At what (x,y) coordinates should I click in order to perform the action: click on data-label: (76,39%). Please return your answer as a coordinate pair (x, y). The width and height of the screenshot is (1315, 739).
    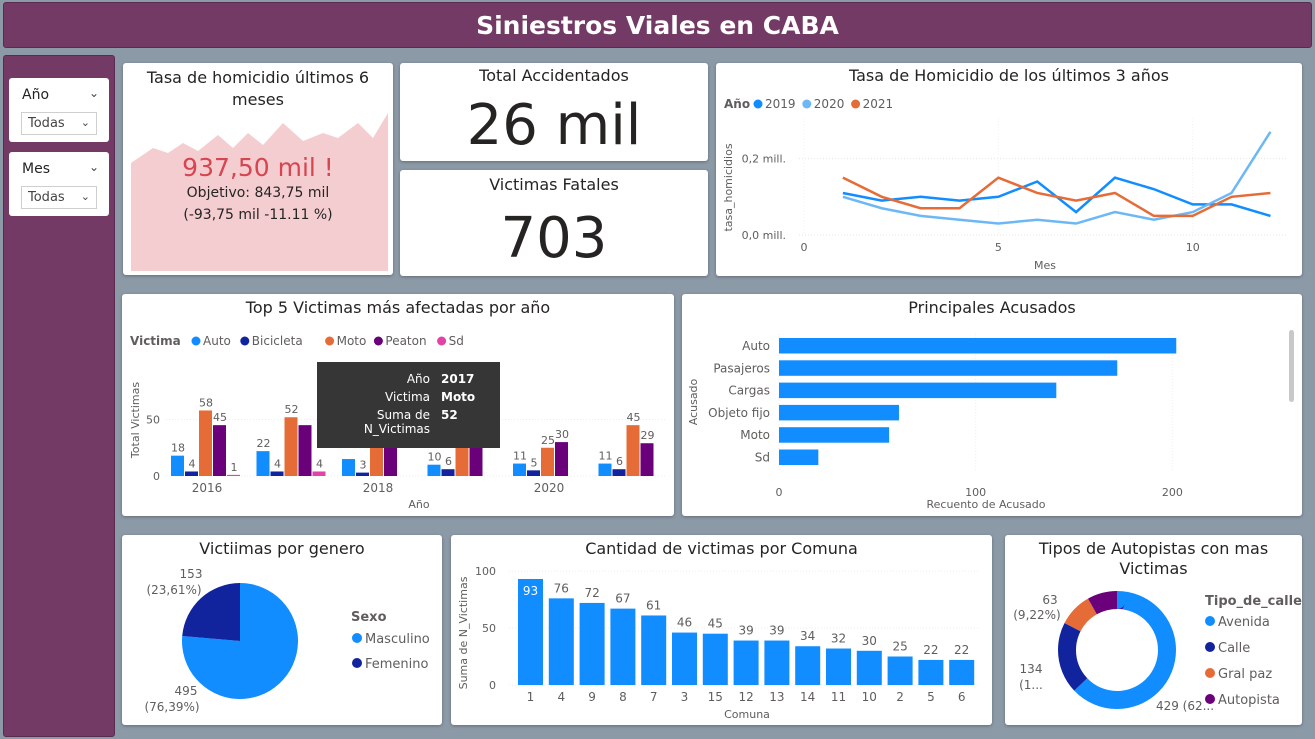
    Looking at the image, I should click on (171, 707).